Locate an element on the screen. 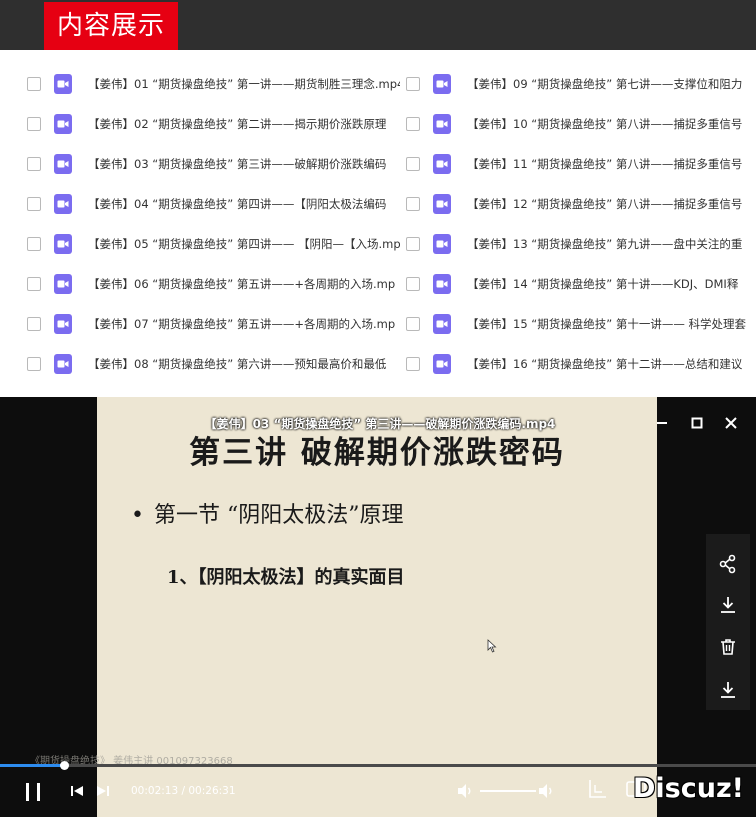  file-row: 【姜伟】16 “期货操盘绝技” 第十二讲——总结和建议 is located at coordinates (581, 364).